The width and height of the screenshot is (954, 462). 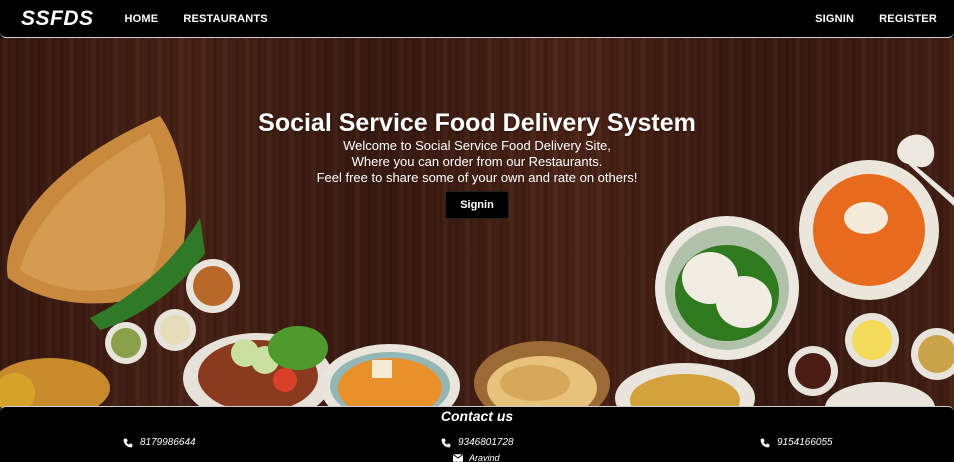 I want to click on contact-name-text: Aravind, so click(x=484, y=457).